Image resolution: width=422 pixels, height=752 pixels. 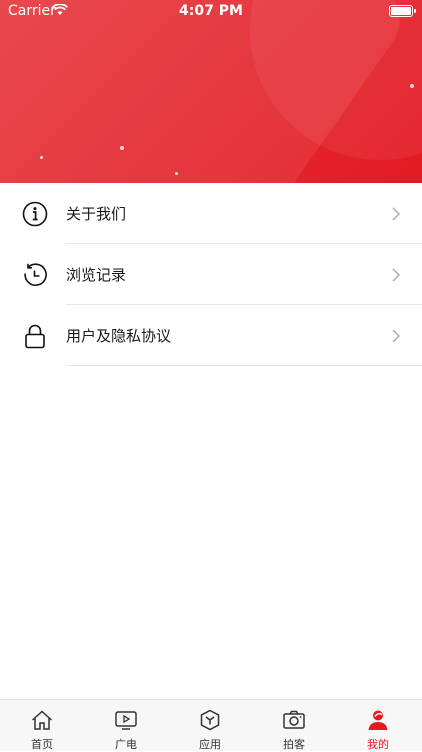 I want to click on menu-item-history: 浏览记录, so click(x=211, y=274).